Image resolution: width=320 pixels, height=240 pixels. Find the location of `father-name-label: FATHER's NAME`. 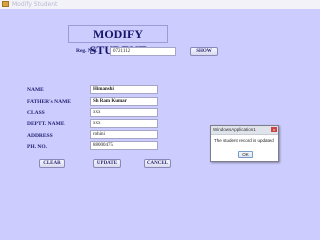

father-name-label: FATHER's NAME is located at coordinates (49, 102).